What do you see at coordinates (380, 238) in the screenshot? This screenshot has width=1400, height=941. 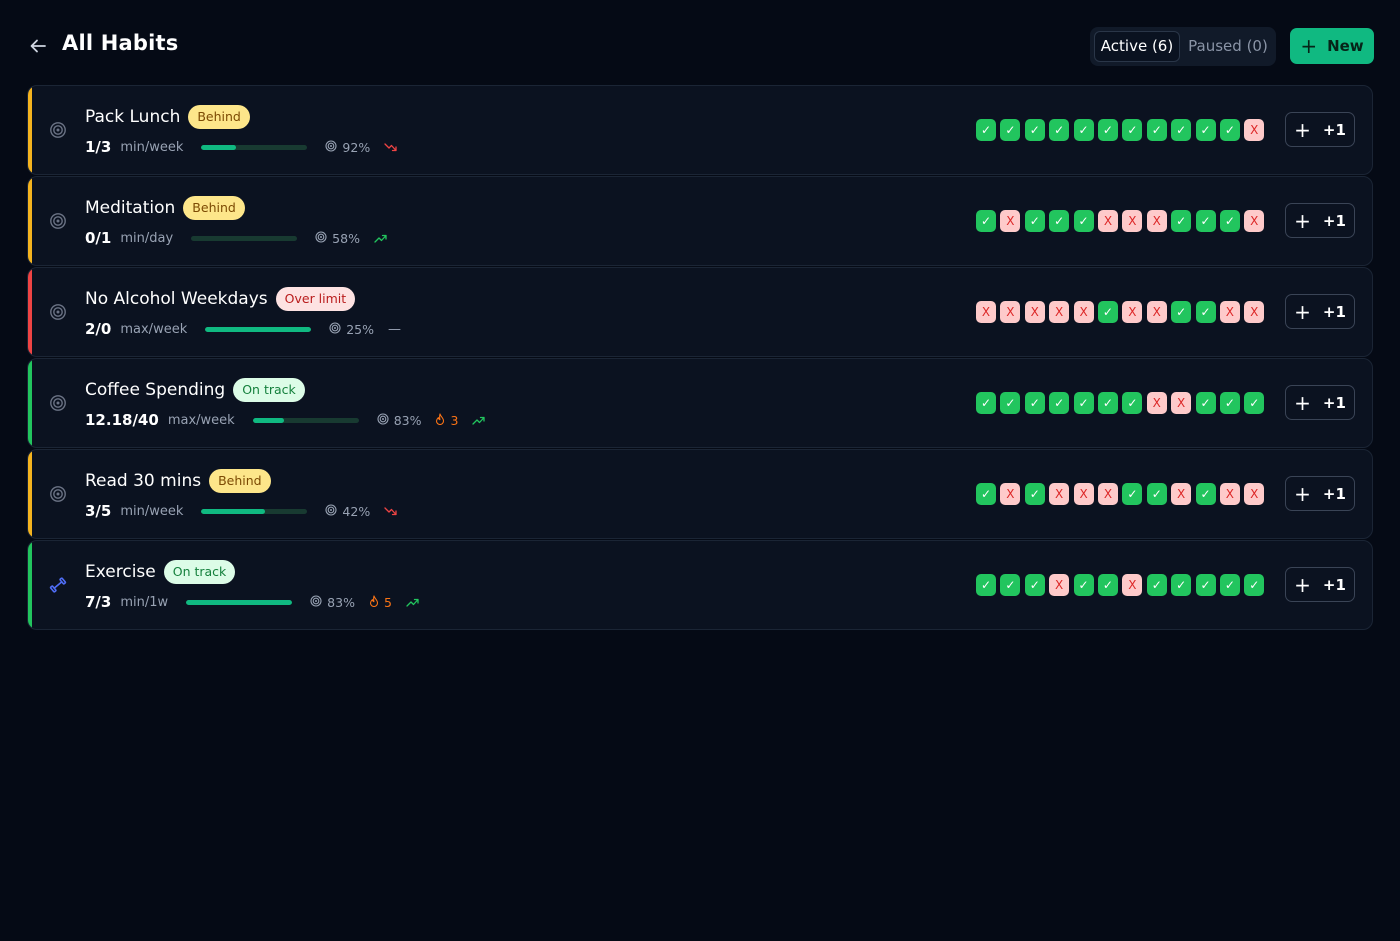 I see `trend-up-icon` at bounding box center [380, 238].